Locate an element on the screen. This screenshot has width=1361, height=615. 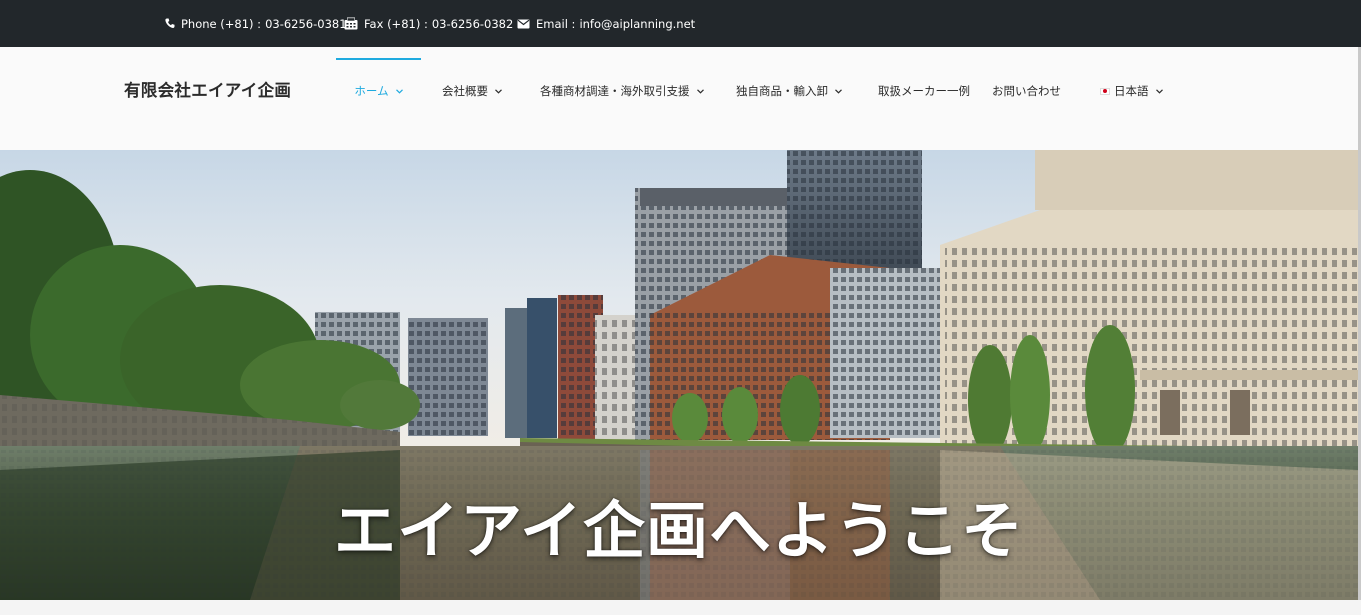
nav-procurement-label: 各種商材調達・海外取引支援 is located at coordinates (615, 91).